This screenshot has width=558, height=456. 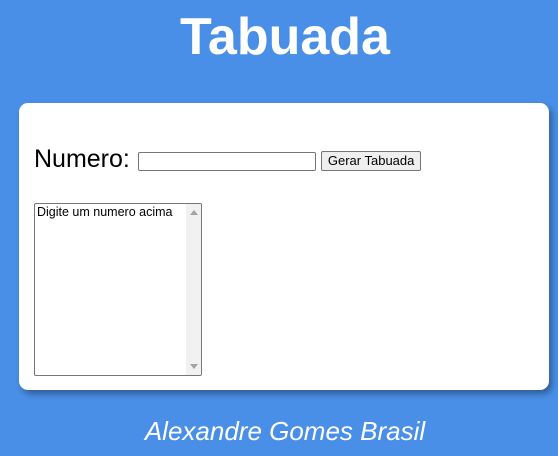 I want to click on results-scrollbar, so click(x=193, y=289).